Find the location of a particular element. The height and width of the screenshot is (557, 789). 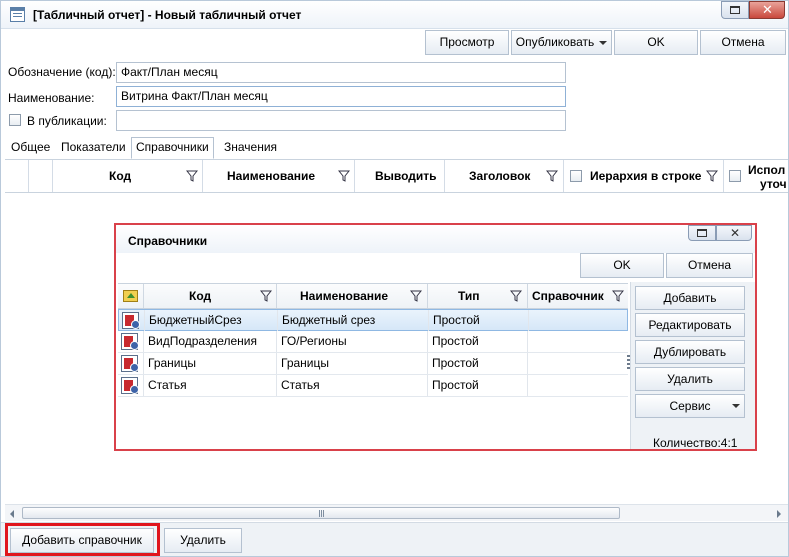

publish-label: Опубликовать is located at coordinates (555, 42).